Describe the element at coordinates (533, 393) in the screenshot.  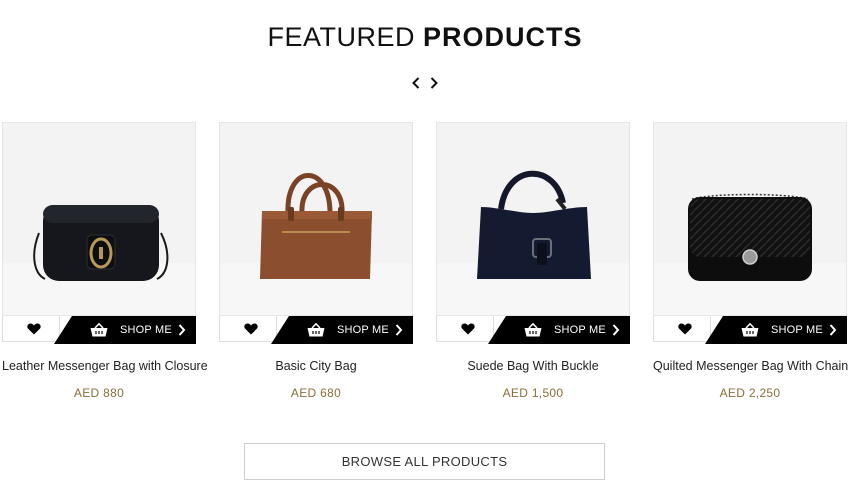
I see `product-price: AED 1,500` at that location.